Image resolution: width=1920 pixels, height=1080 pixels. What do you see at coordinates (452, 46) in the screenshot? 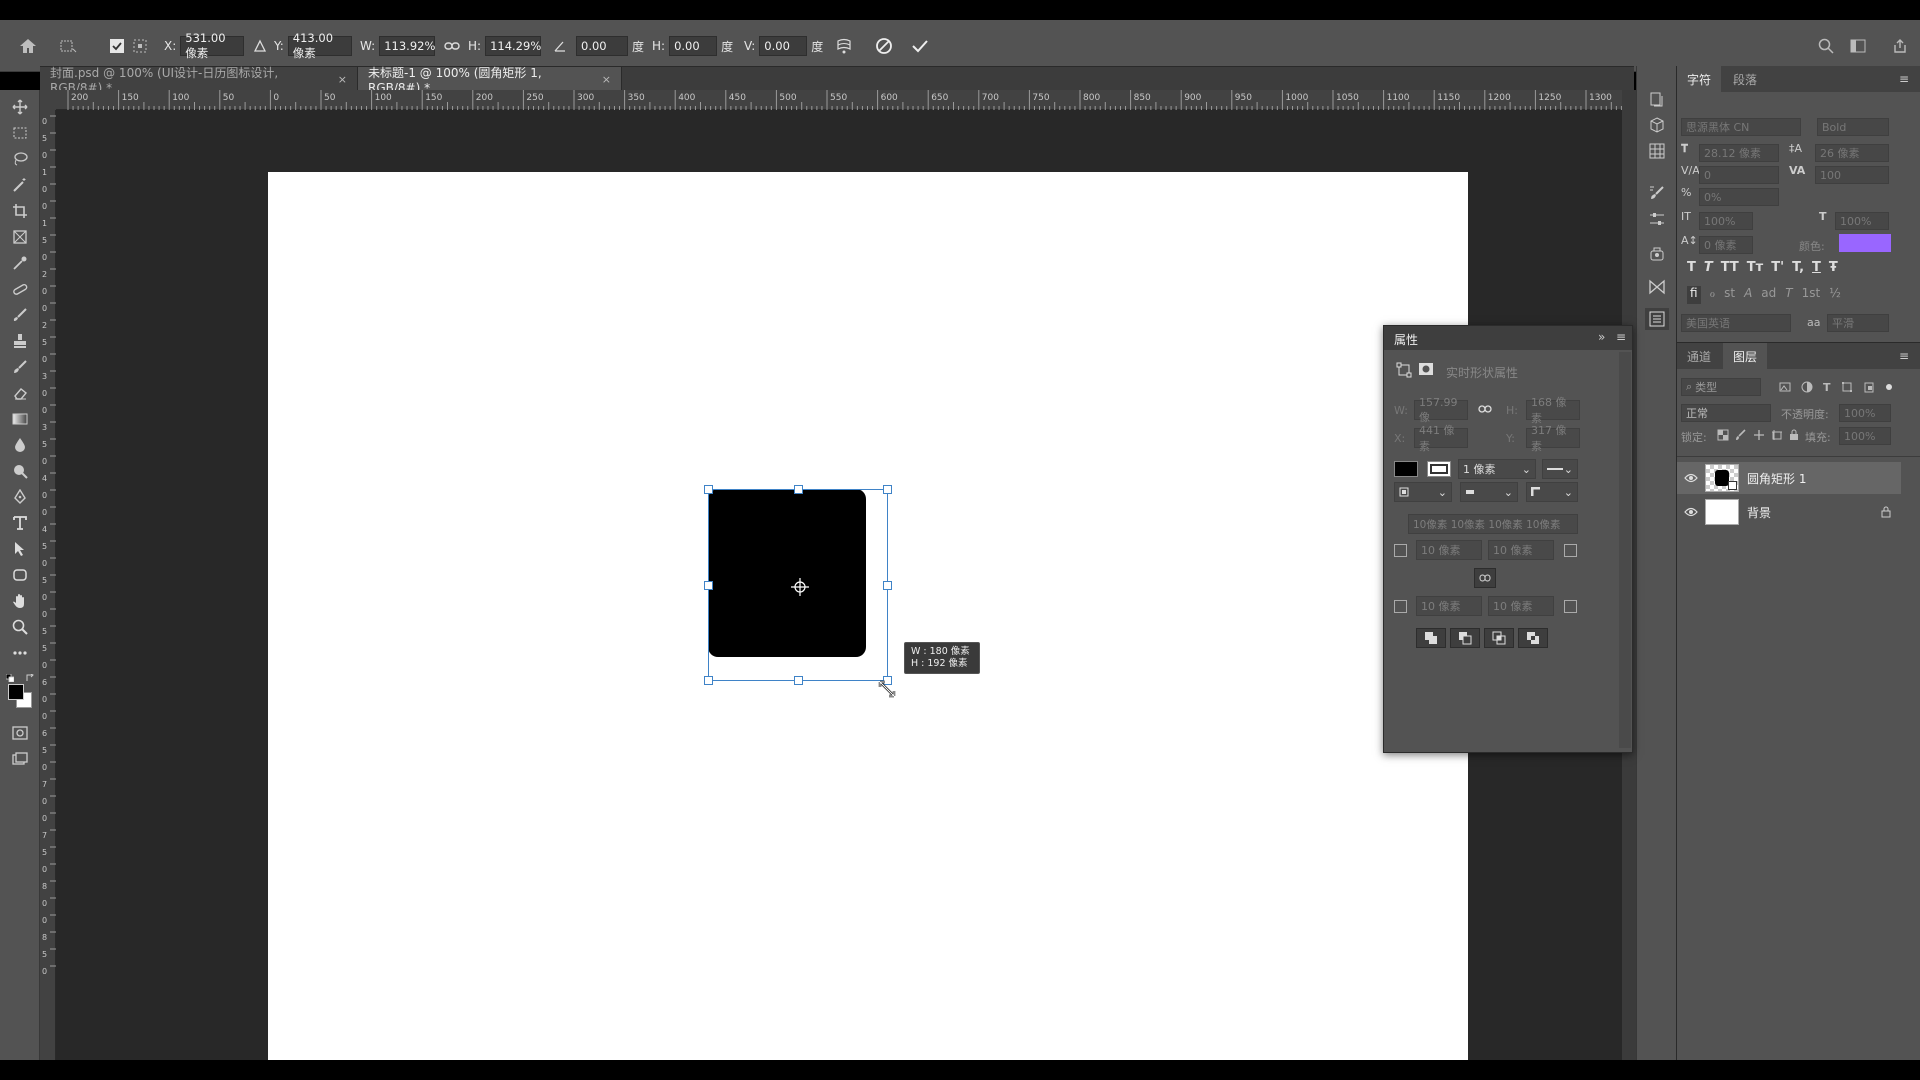
I see `link-scale-button` at bounding box center [452, 46].